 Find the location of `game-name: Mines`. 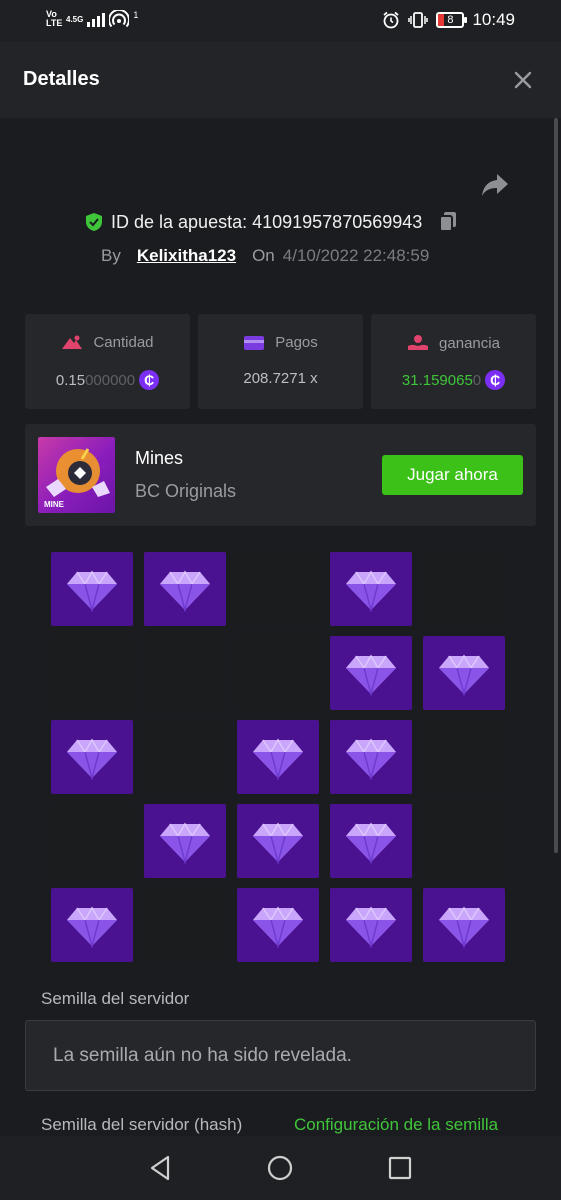

game-name: Mines is located at coordinates (159, 458).